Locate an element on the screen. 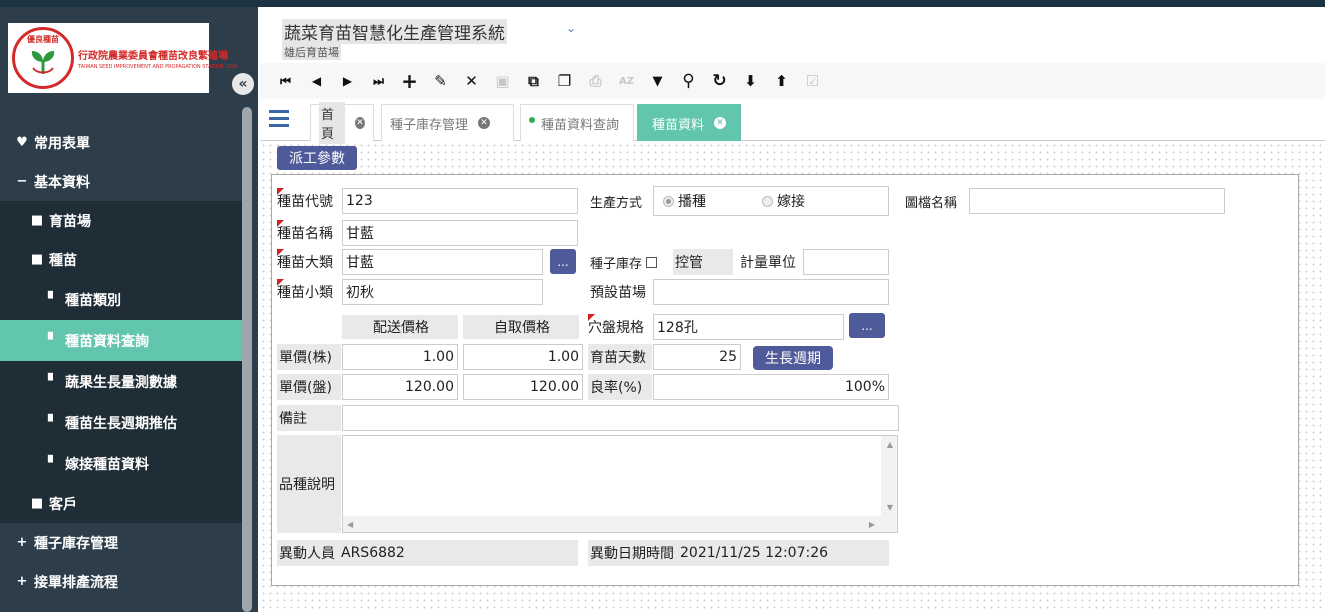 Image resolution: width=1325 pixels, height=612 pixels. sidebar-item-basic-data: − 基本資料 is located at coordinates (121, 181).